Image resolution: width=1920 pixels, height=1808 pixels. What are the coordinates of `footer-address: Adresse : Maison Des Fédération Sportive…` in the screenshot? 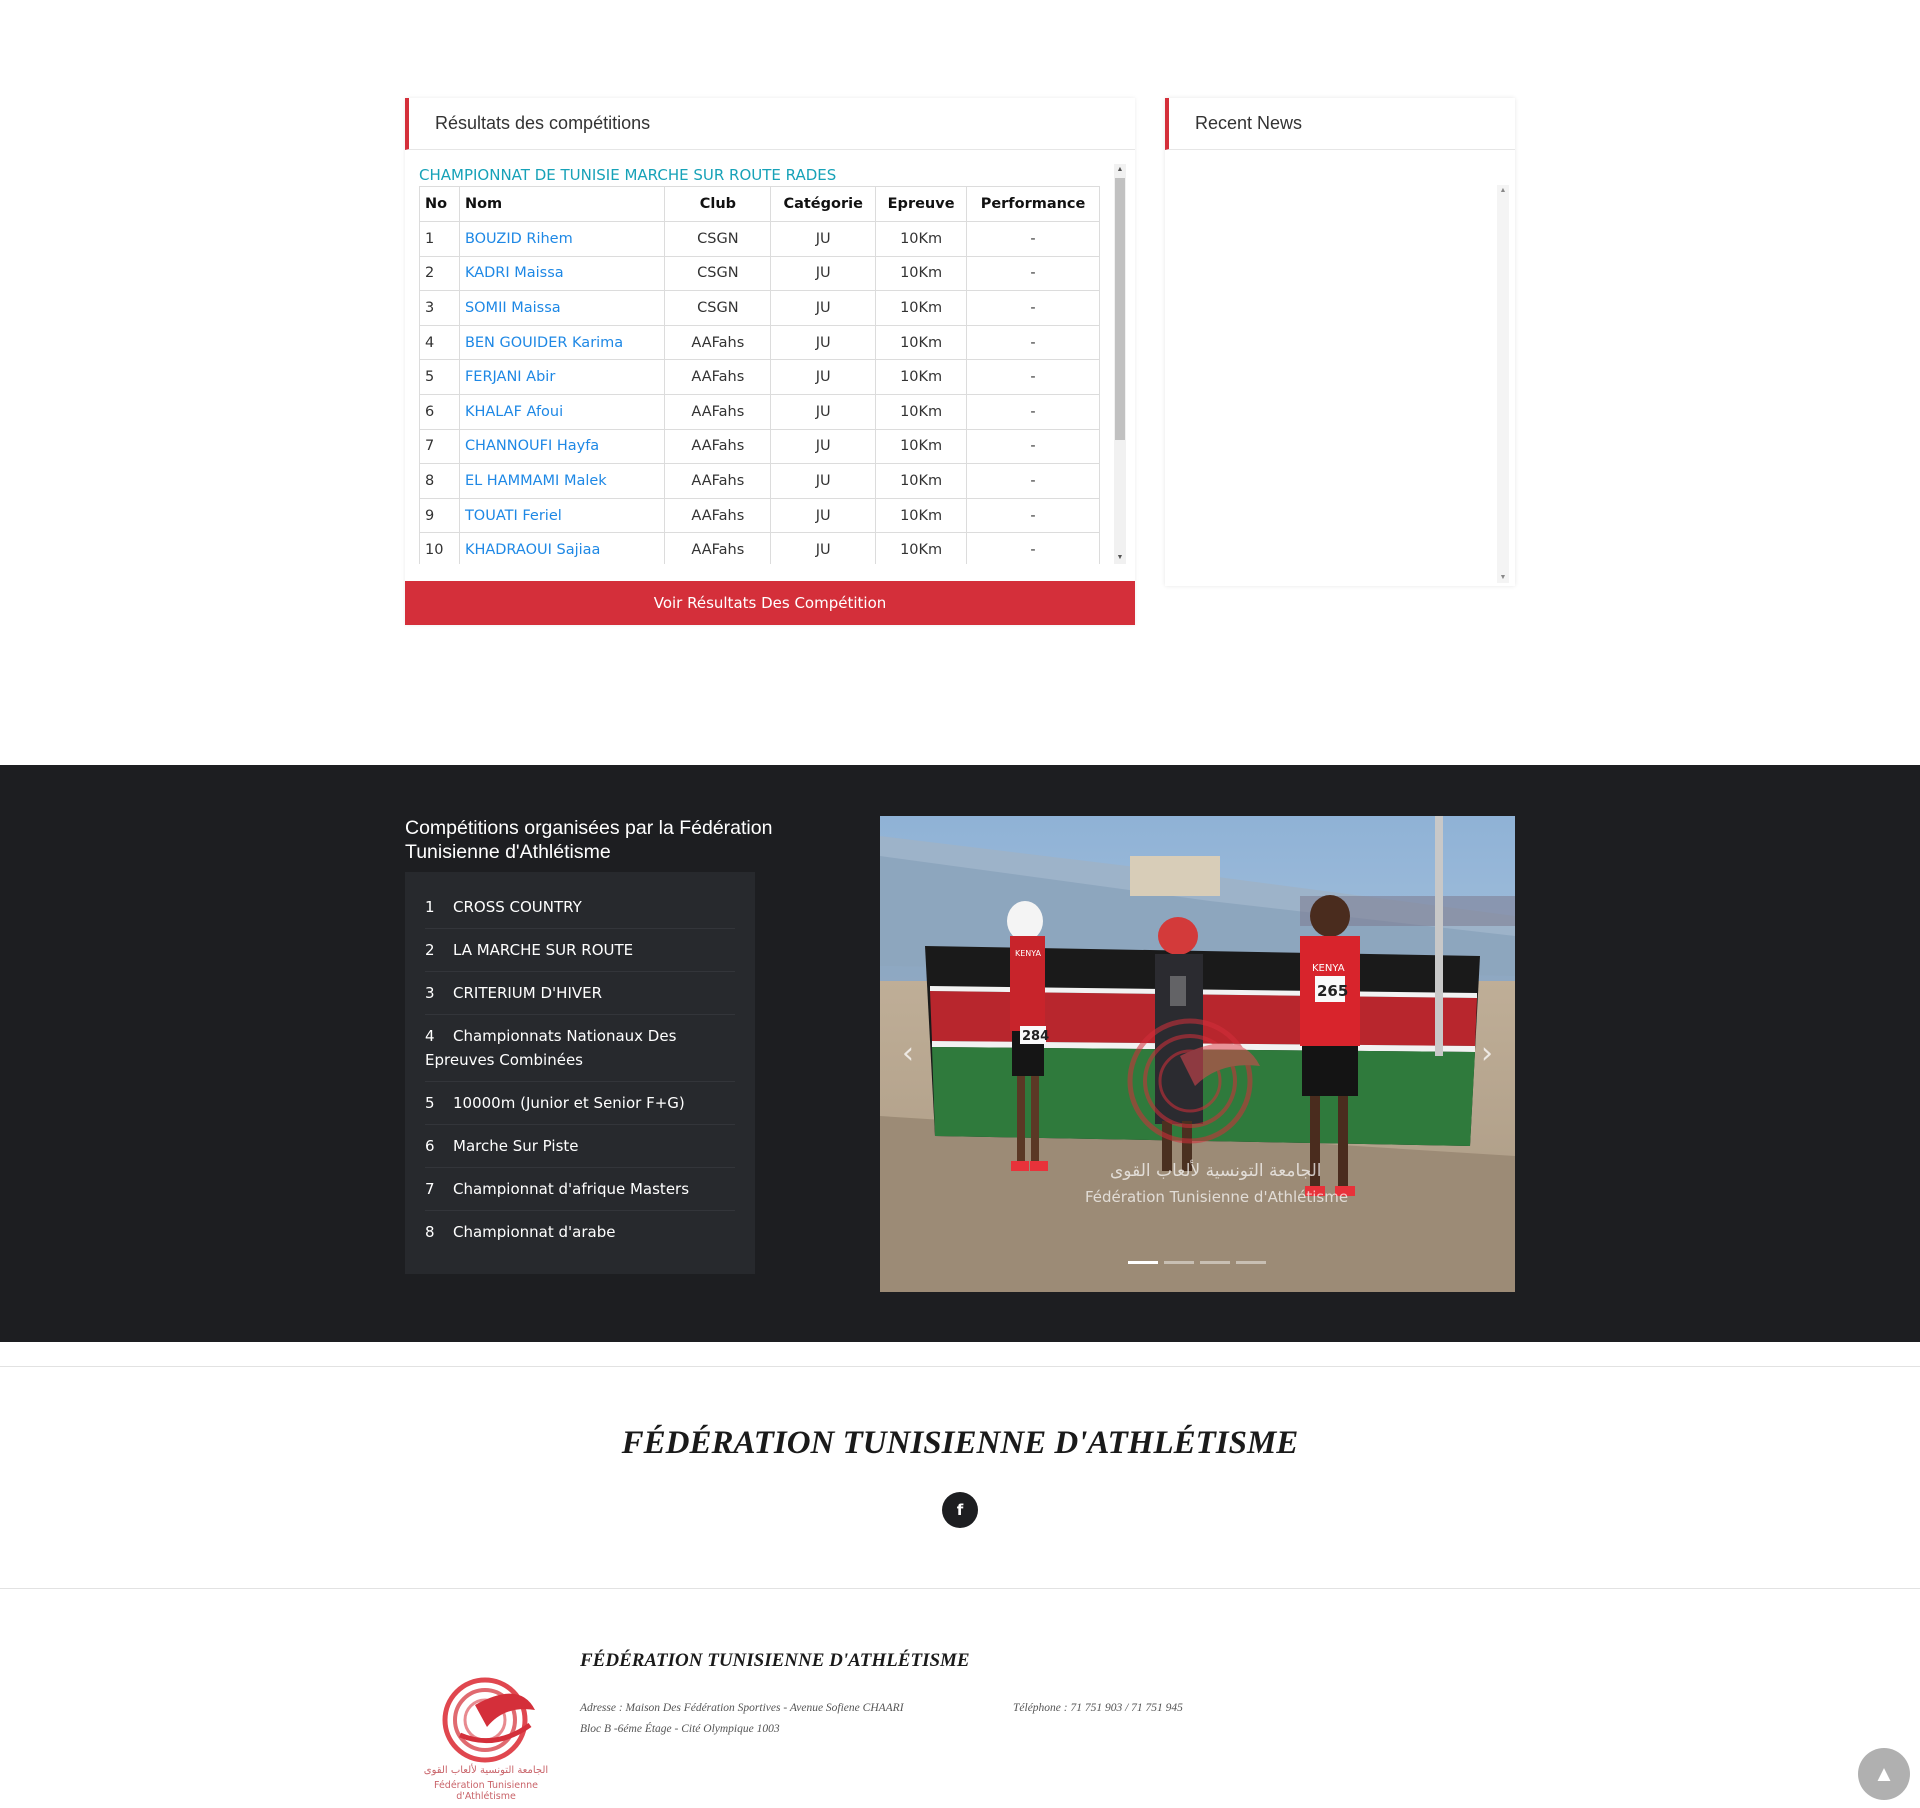 It's located at (742, 1719).